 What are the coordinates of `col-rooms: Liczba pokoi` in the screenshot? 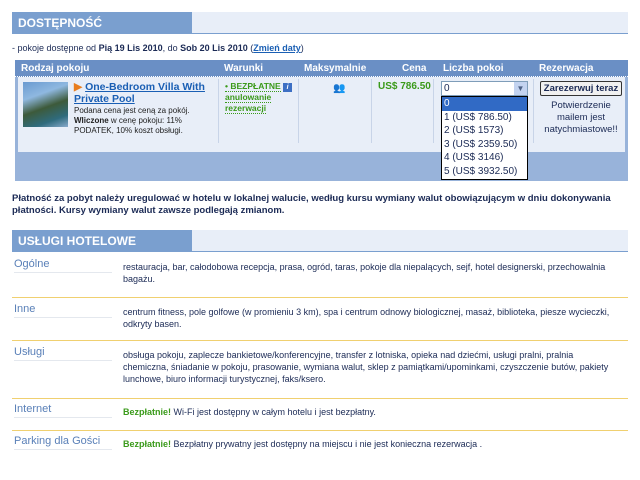 It's located at (473, 68).